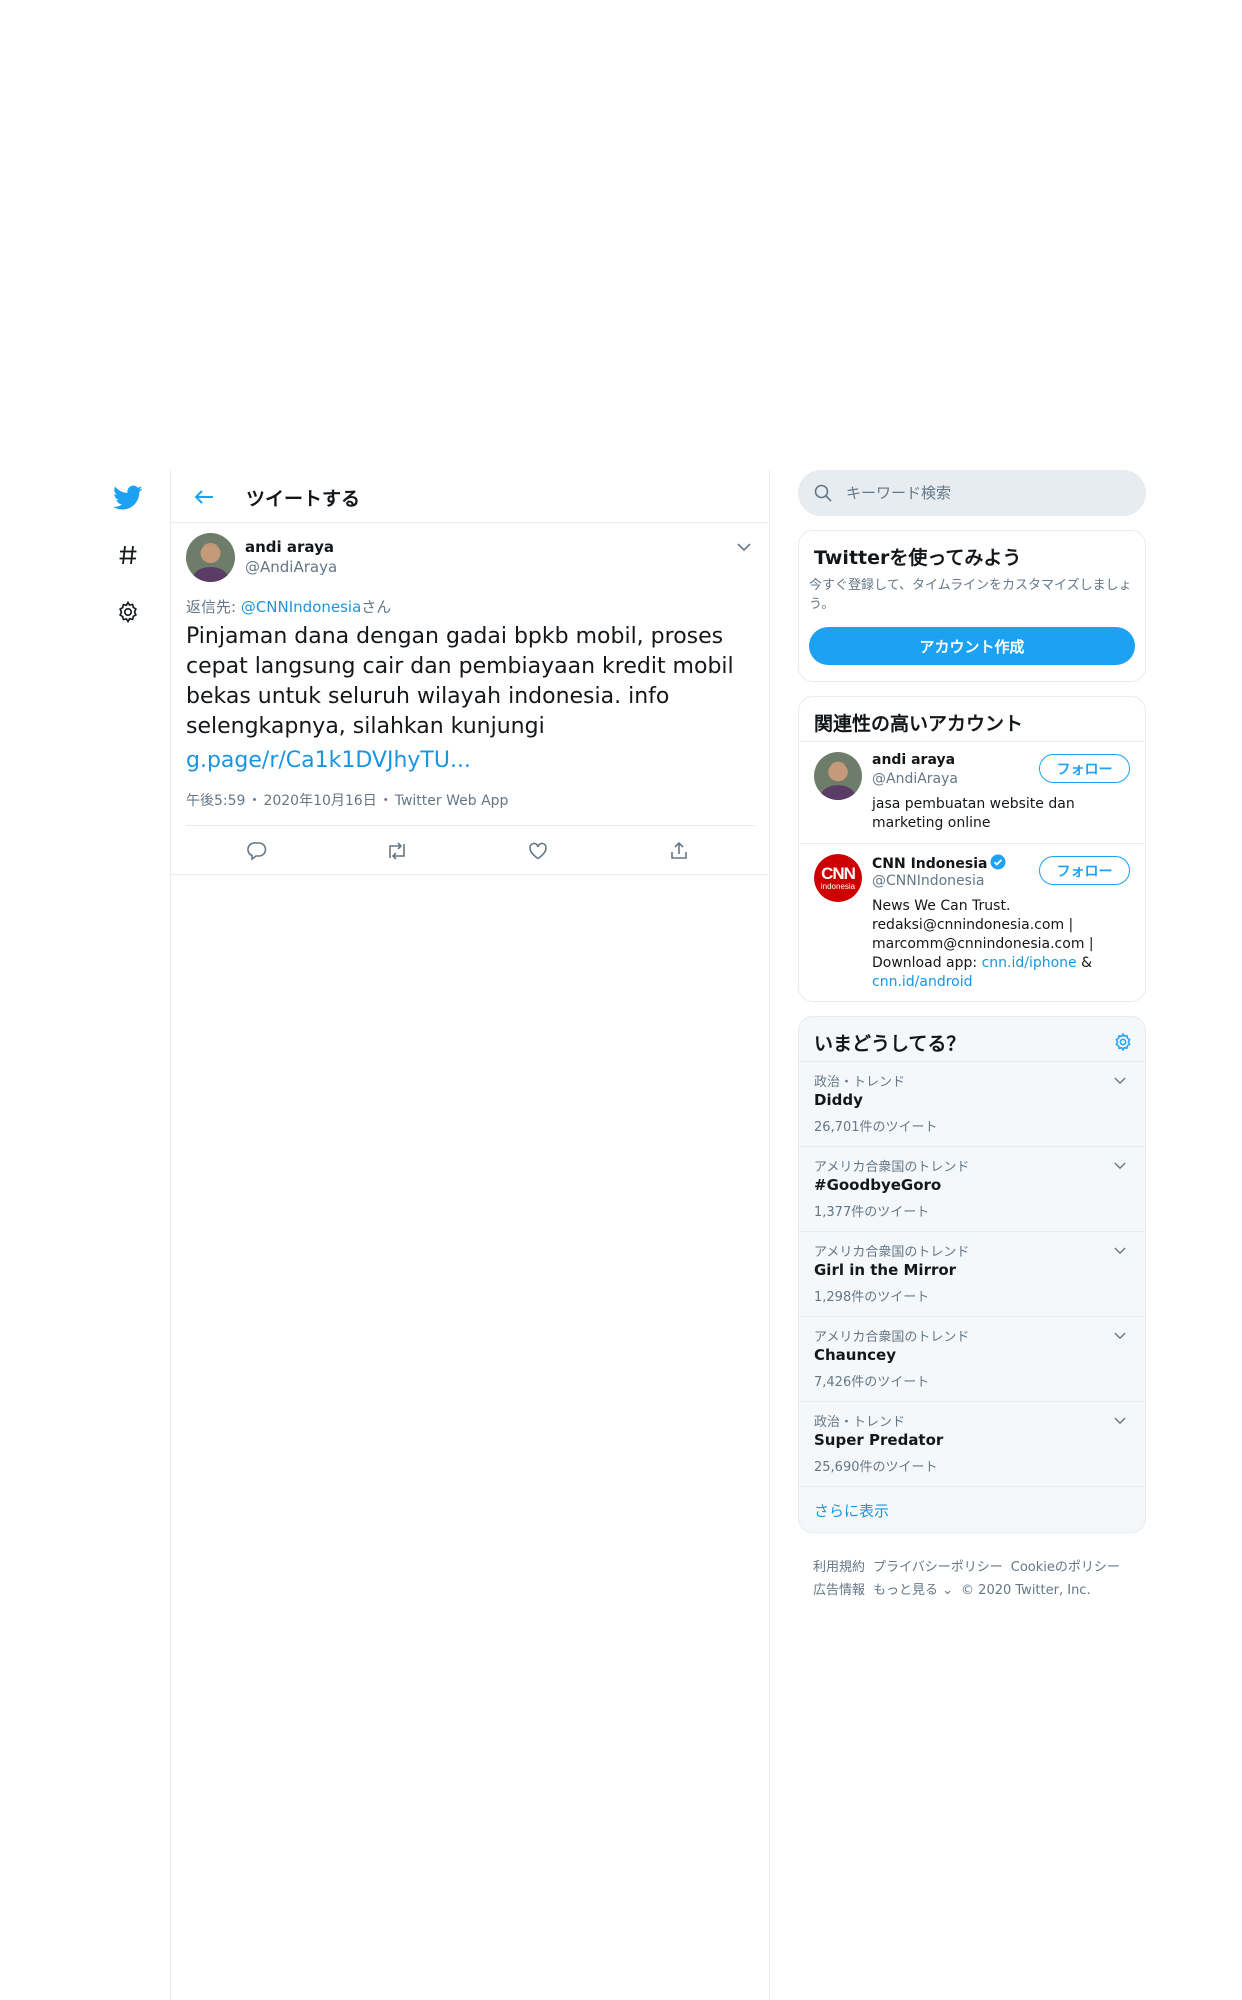  Describe the element at coordinates (839, 1590) in the screenshot. I see `footer-link-ads: 広告情報` at that location.